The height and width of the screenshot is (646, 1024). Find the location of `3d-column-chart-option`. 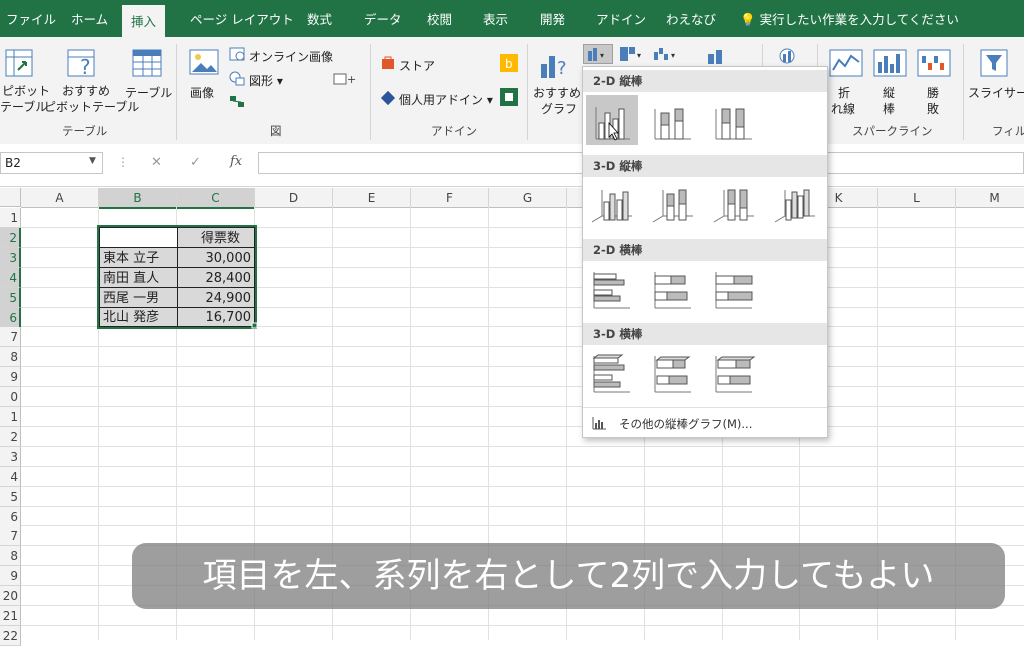

3d-column-chart-option is located at coordinates (795, 205).